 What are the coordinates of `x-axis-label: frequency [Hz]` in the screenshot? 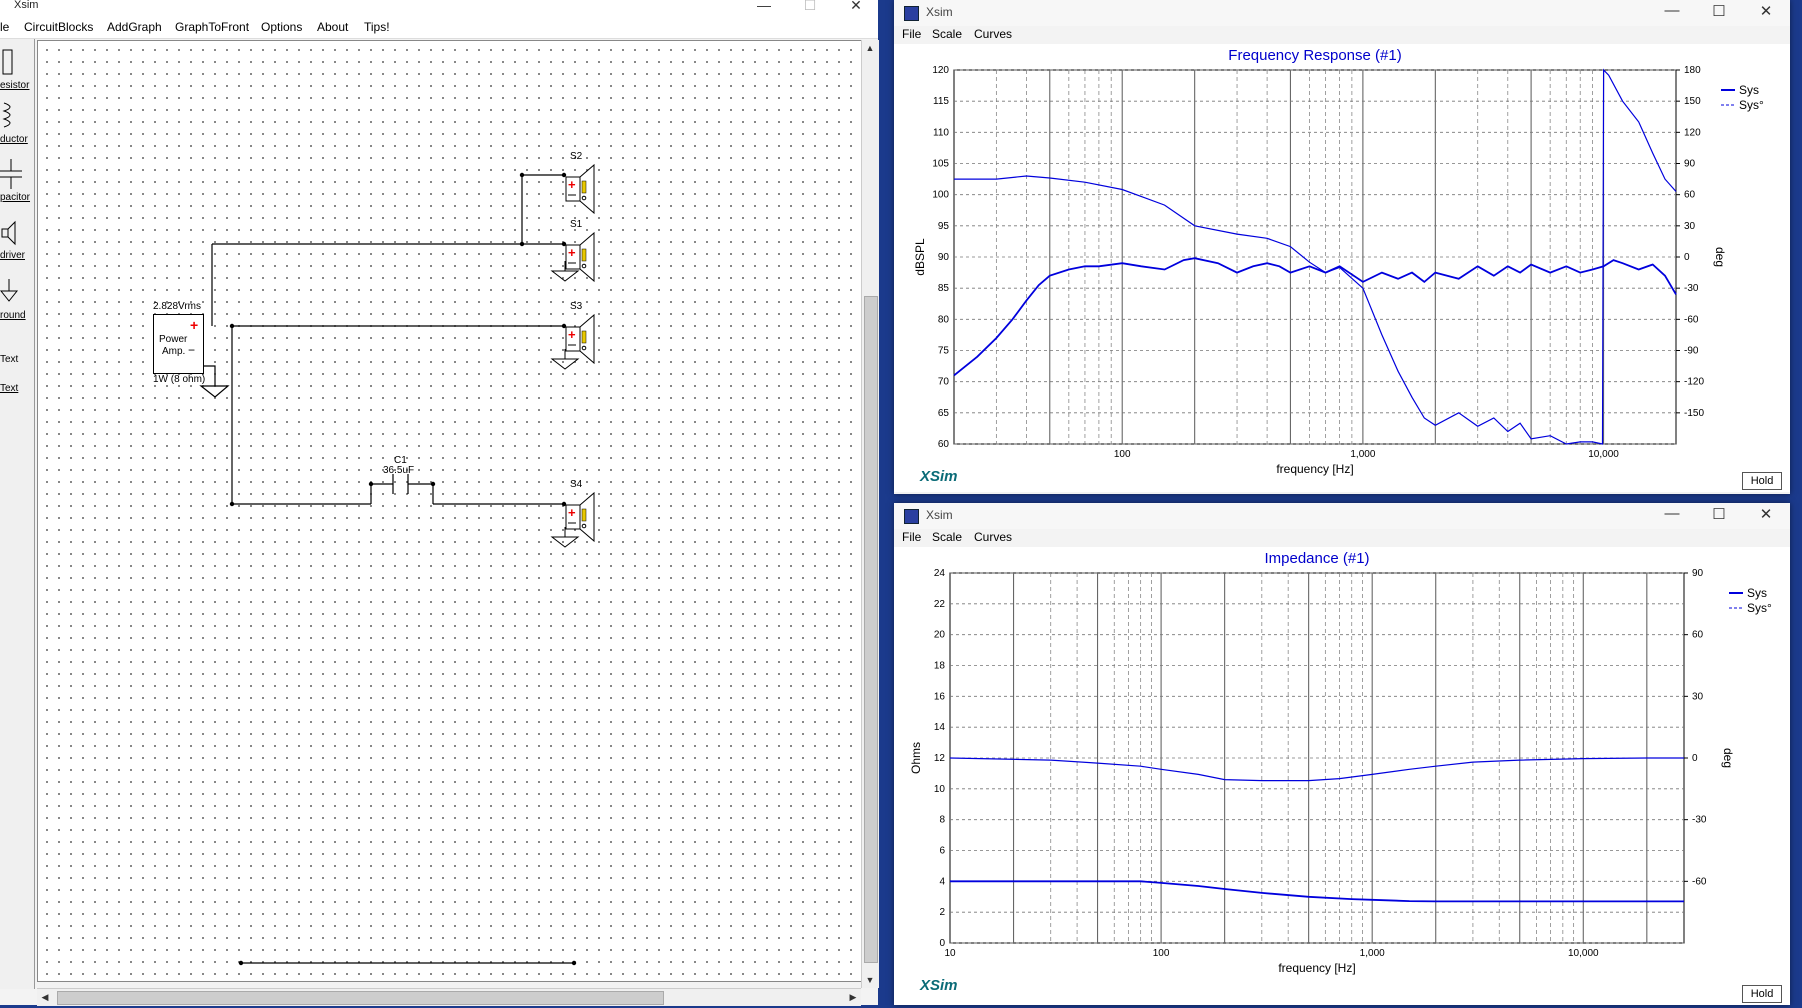 It's located at (1314, 469).